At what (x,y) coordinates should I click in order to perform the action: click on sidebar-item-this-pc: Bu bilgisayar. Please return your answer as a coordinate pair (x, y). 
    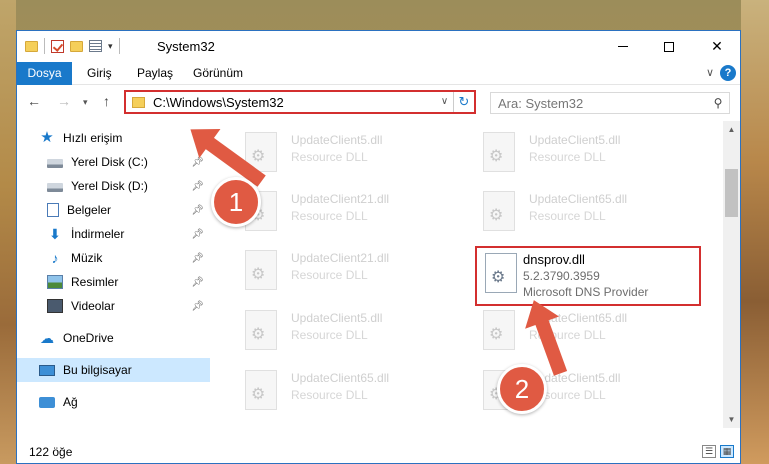
    Looking at the image, I should click on (113, 370).